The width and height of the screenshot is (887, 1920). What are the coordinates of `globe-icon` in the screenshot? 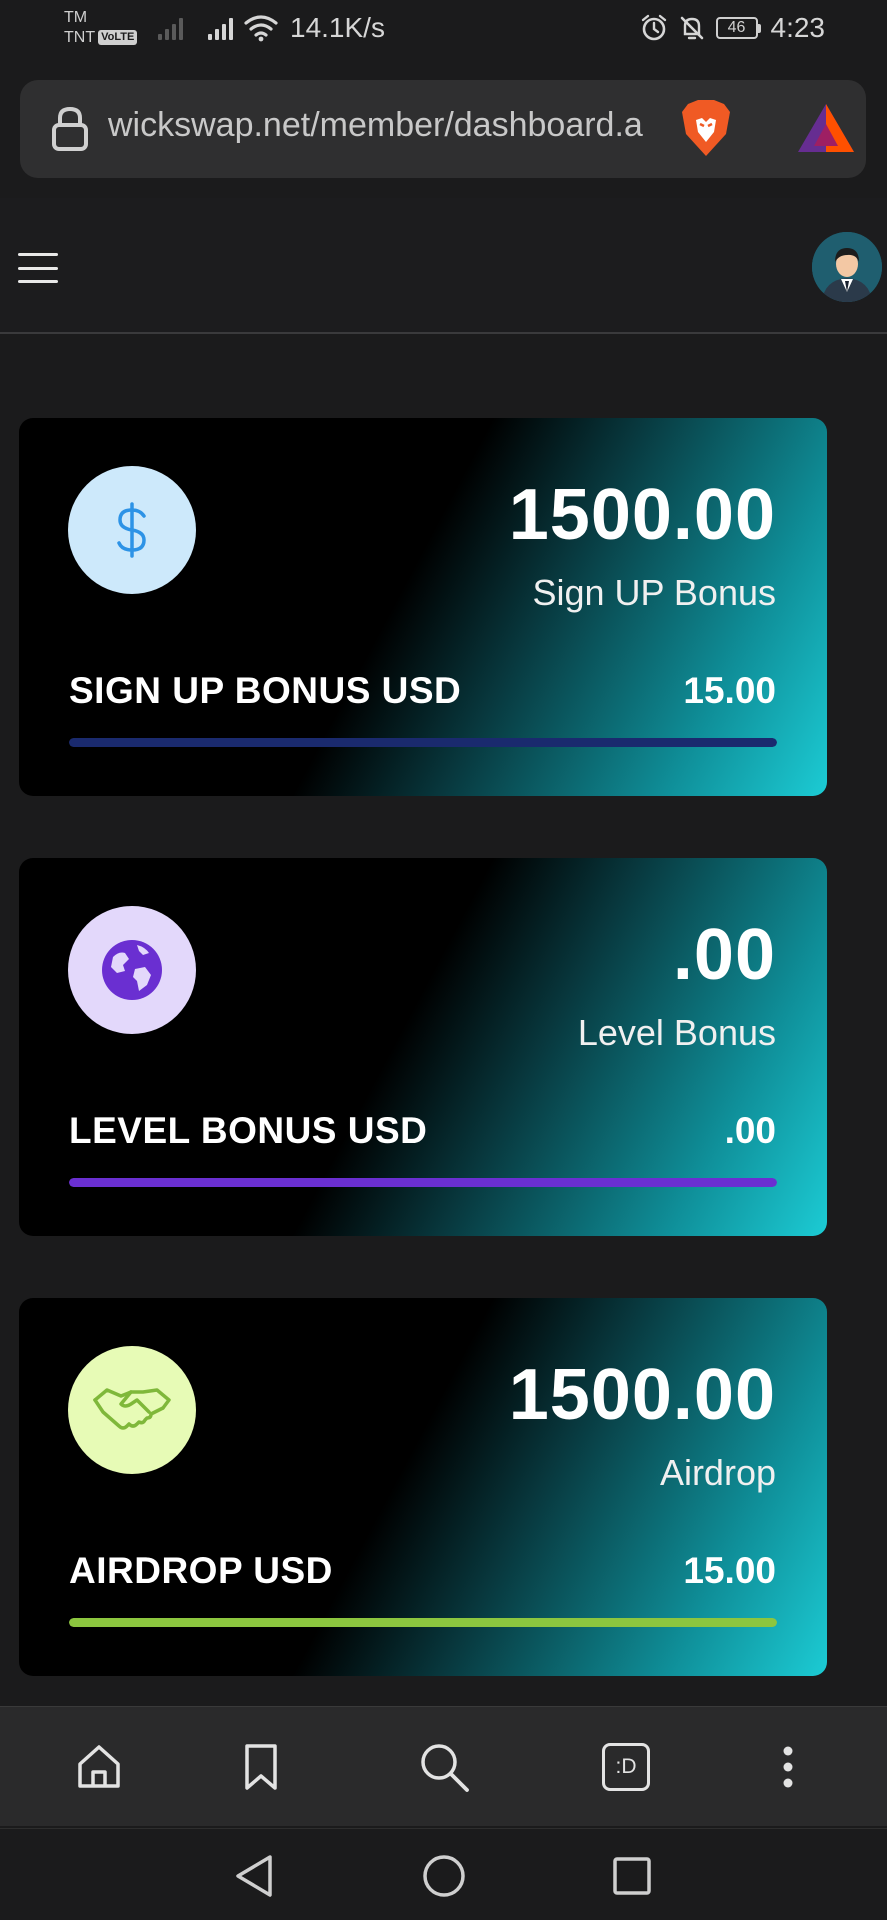 It's located at (132, 970).